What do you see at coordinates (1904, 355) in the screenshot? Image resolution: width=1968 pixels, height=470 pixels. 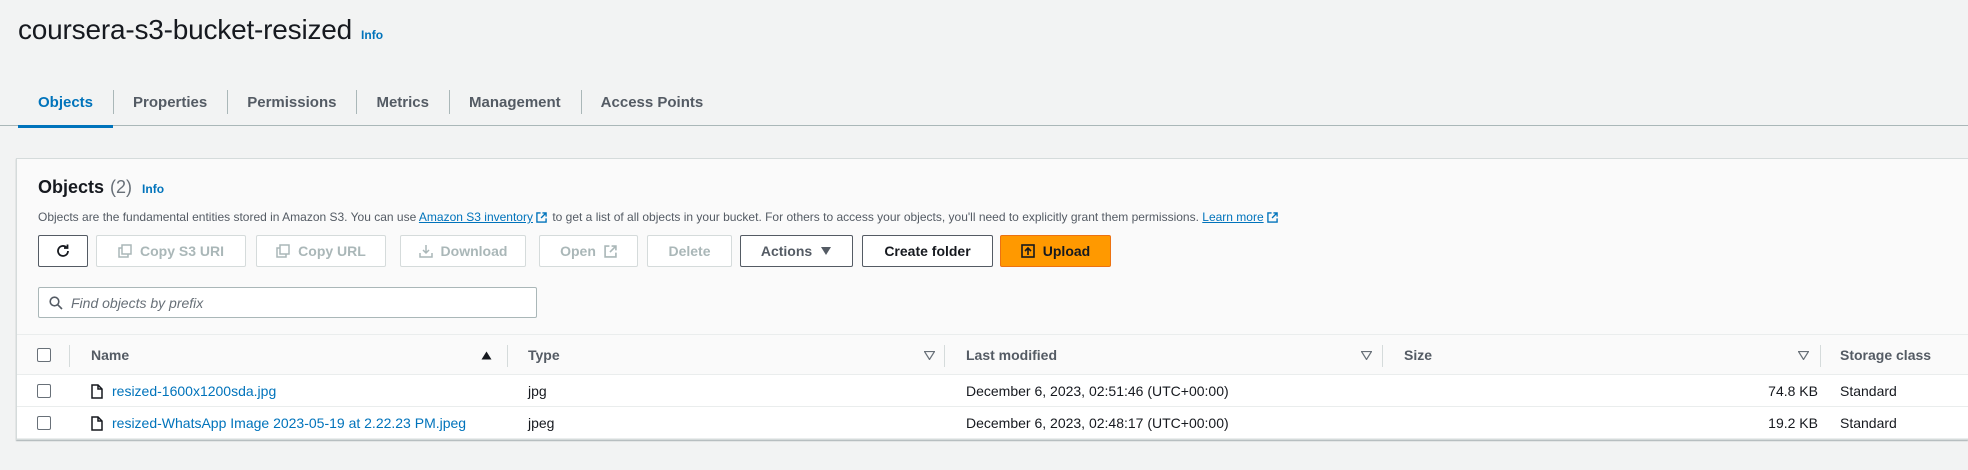 I see `column-header-storage-class: Storage class` at bounding box center [1904, 355].